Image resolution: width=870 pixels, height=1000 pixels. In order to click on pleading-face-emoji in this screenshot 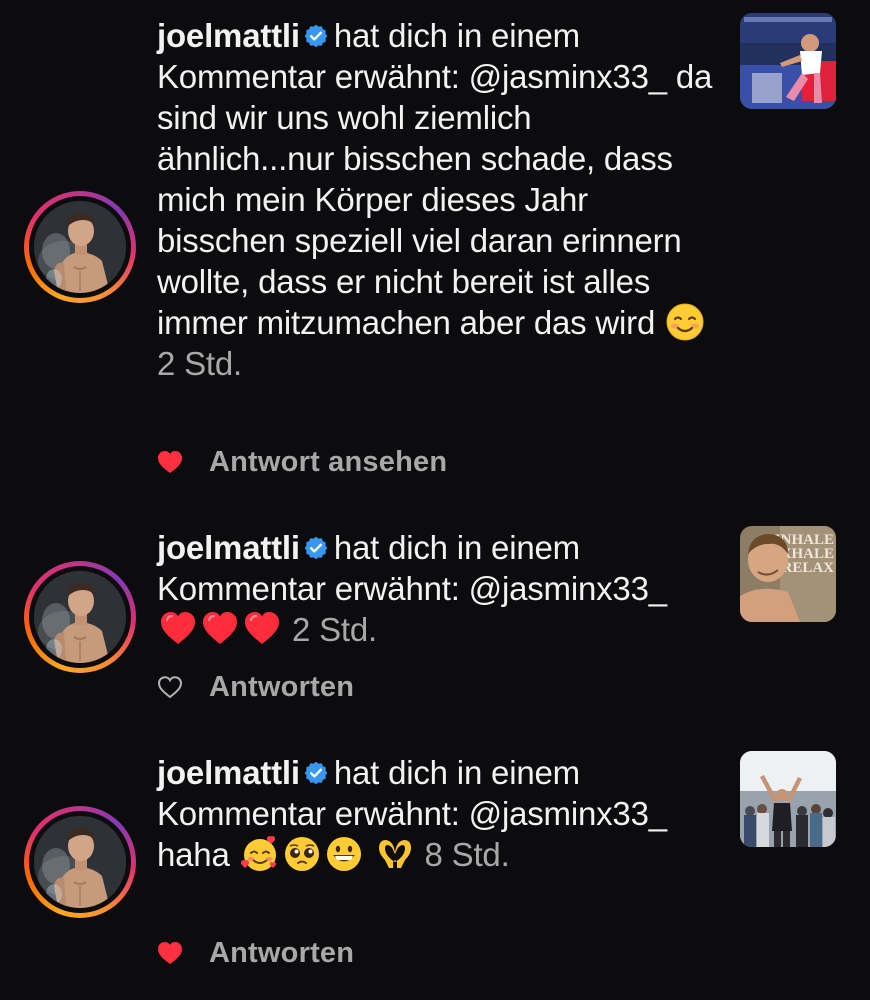, I will do `click(301, 854)`.